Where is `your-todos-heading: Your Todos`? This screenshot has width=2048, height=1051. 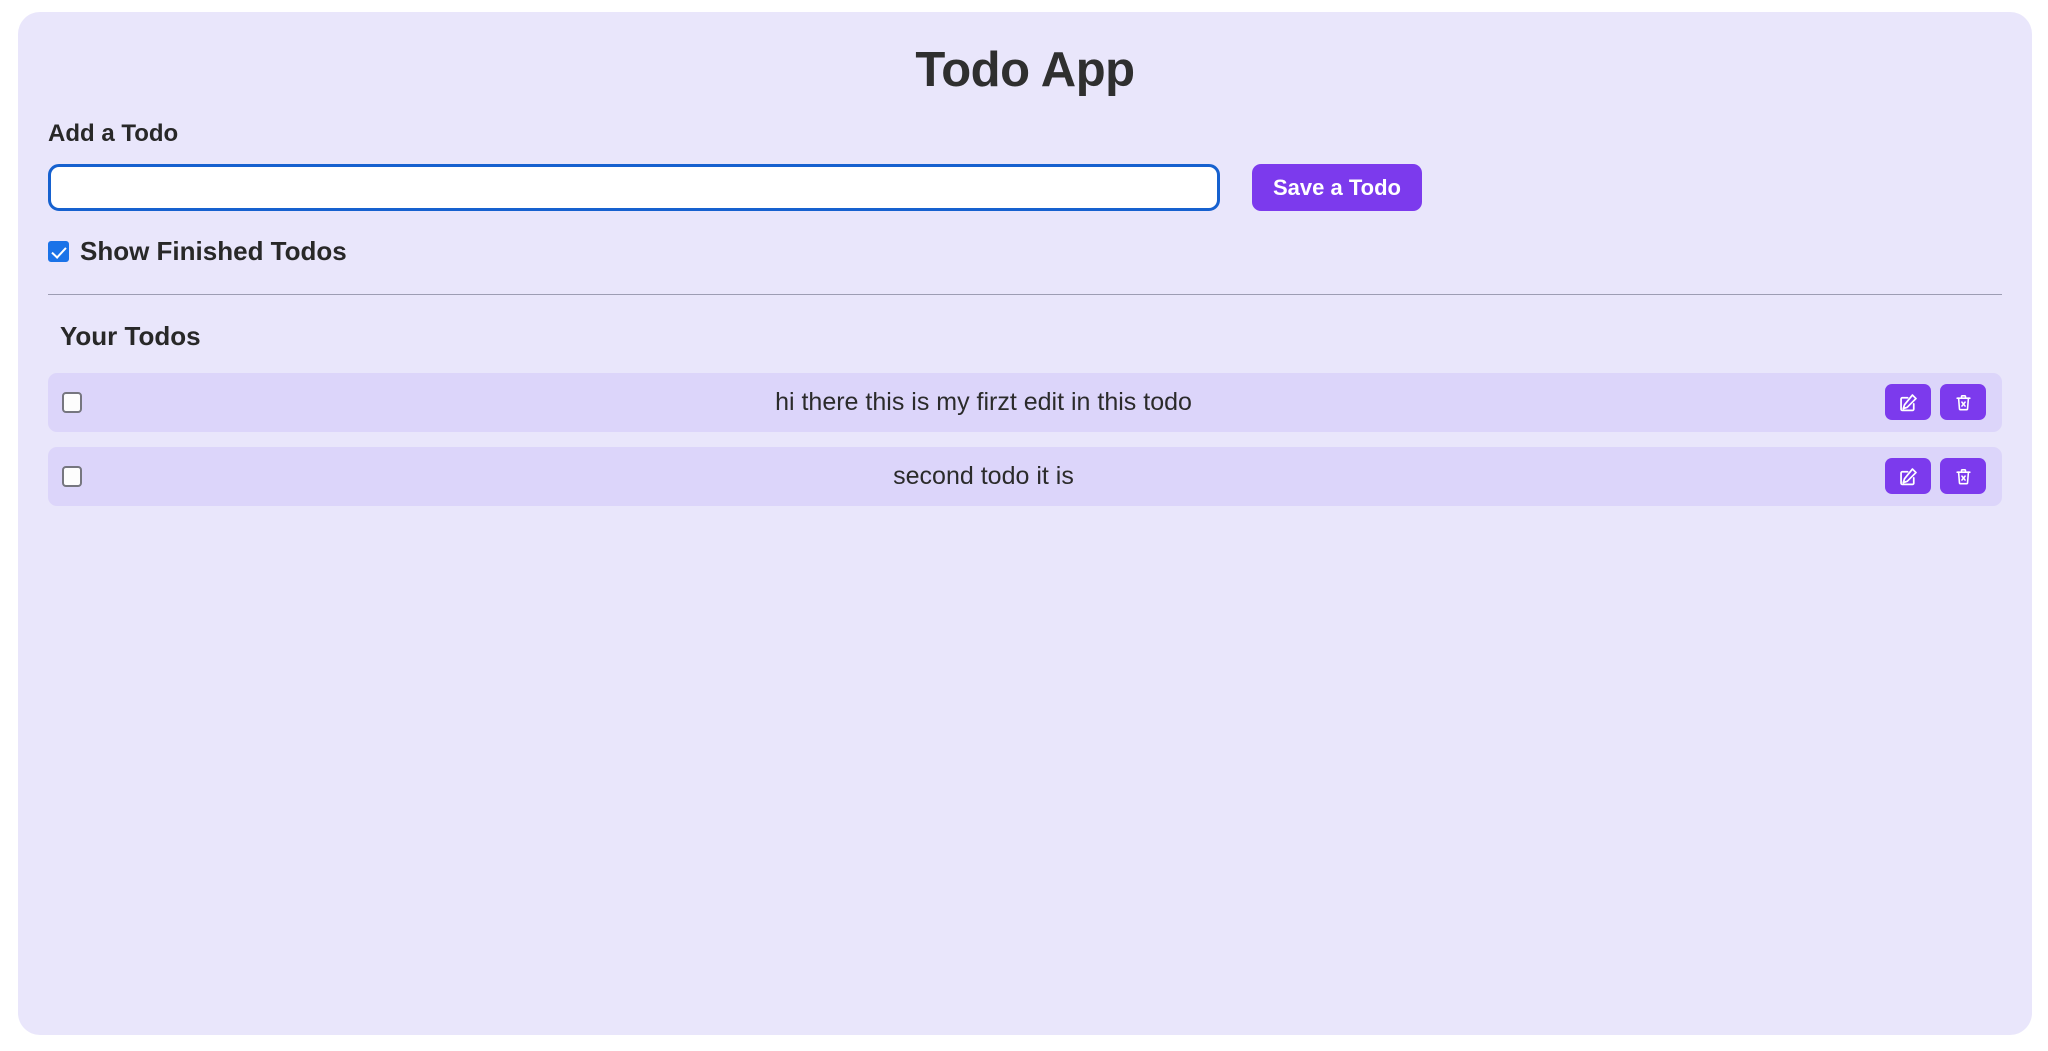
your-todos-heading: Your Todos is located at coordinates (130, 335).